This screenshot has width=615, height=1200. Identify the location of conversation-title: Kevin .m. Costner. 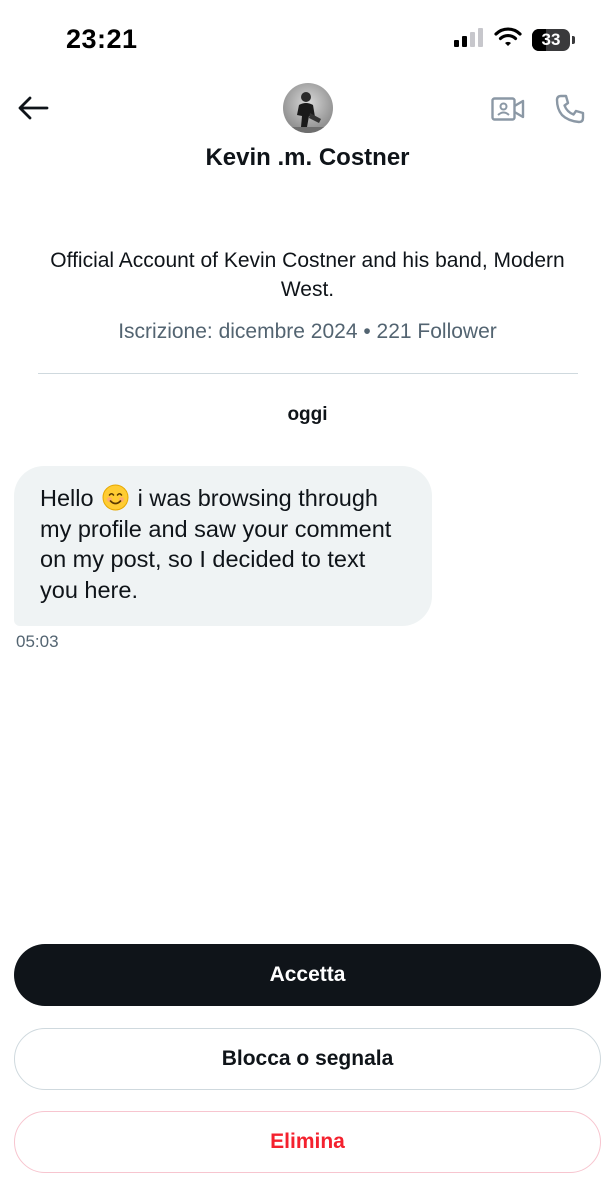
(307, 157).